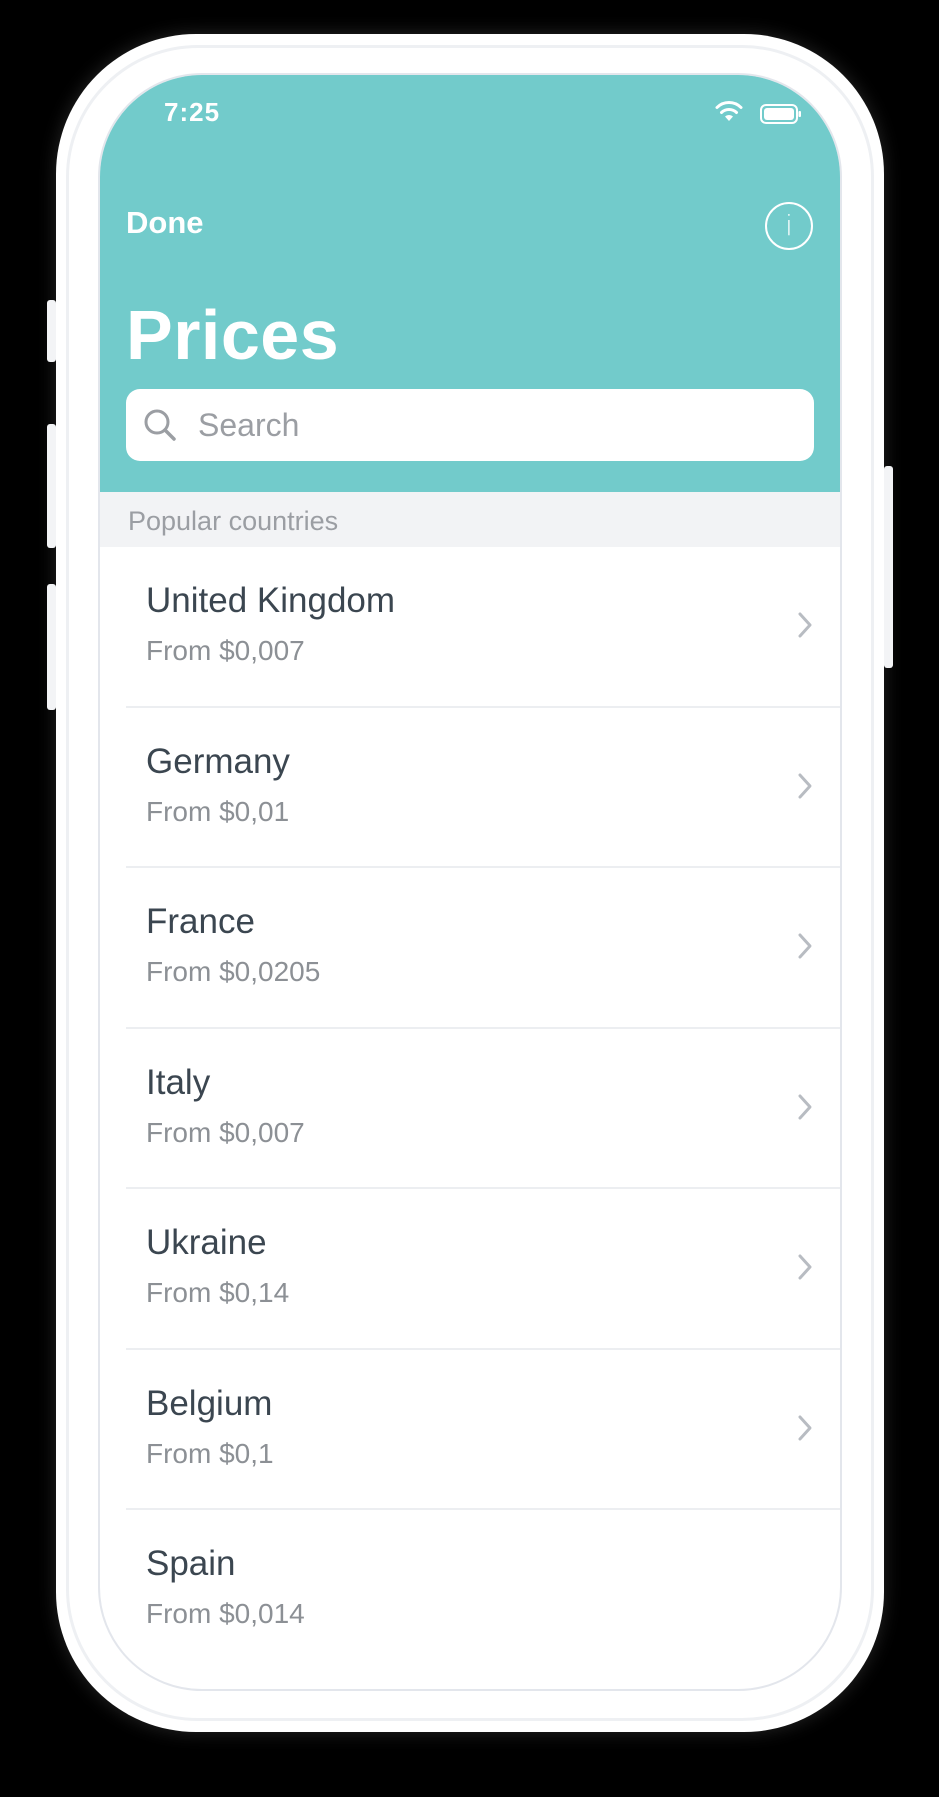  I want to click on country-price: From $0,14, so click(218, 1292).